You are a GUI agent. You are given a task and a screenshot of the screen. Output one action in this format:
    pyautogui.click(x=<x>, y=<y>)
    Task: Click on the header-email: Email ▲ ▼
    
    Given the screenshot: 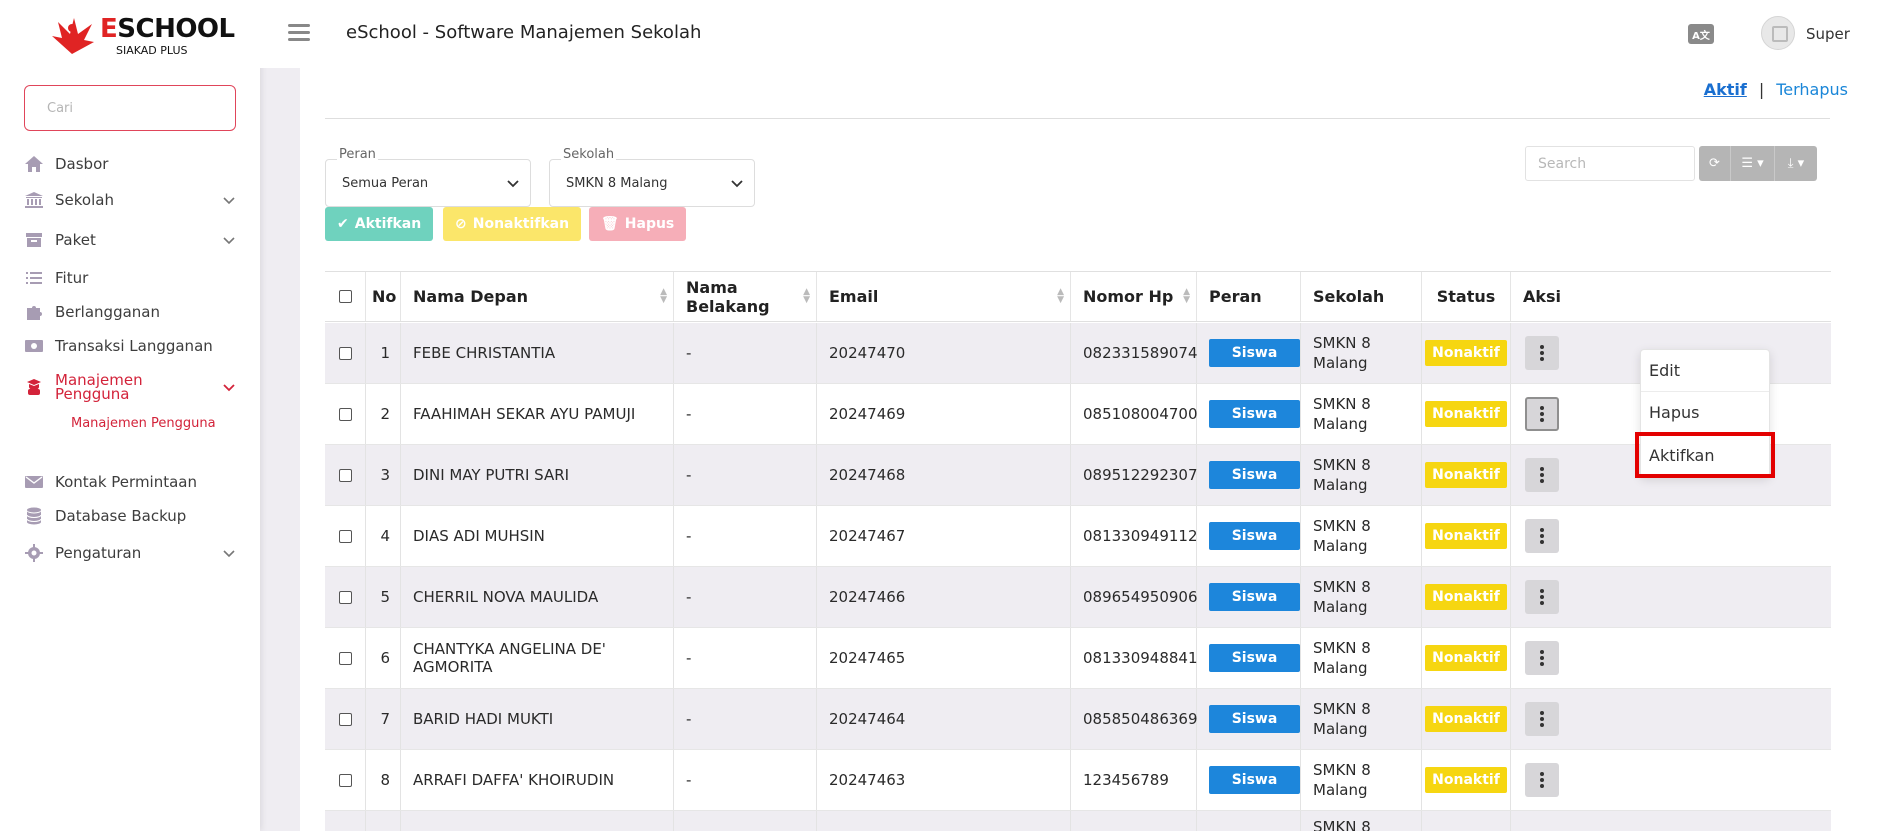 What is the action you would take?
    pyautogui.click(x=944, y=296)
    